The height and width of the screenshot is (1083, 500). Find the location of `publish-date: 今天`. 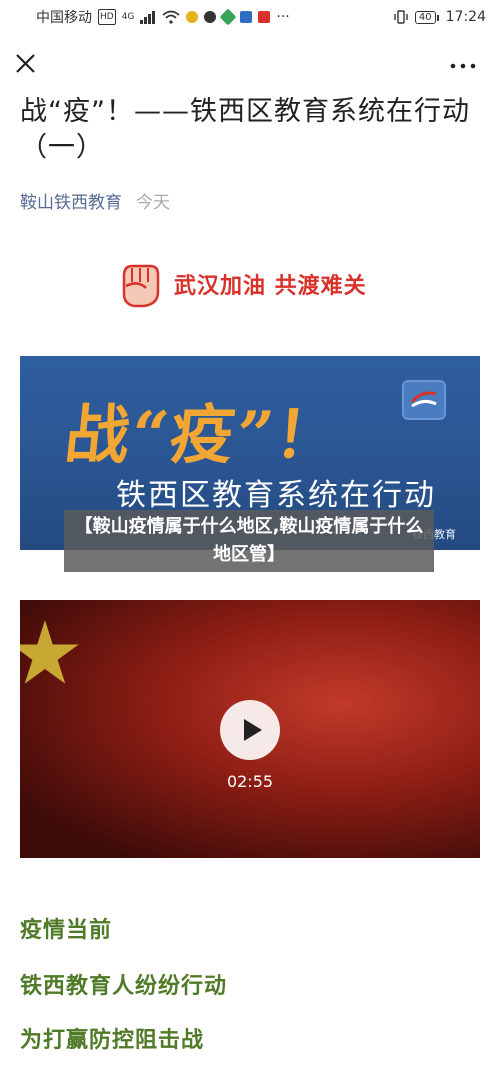

publish-date: 今天 is located at coordinates (153, 203).